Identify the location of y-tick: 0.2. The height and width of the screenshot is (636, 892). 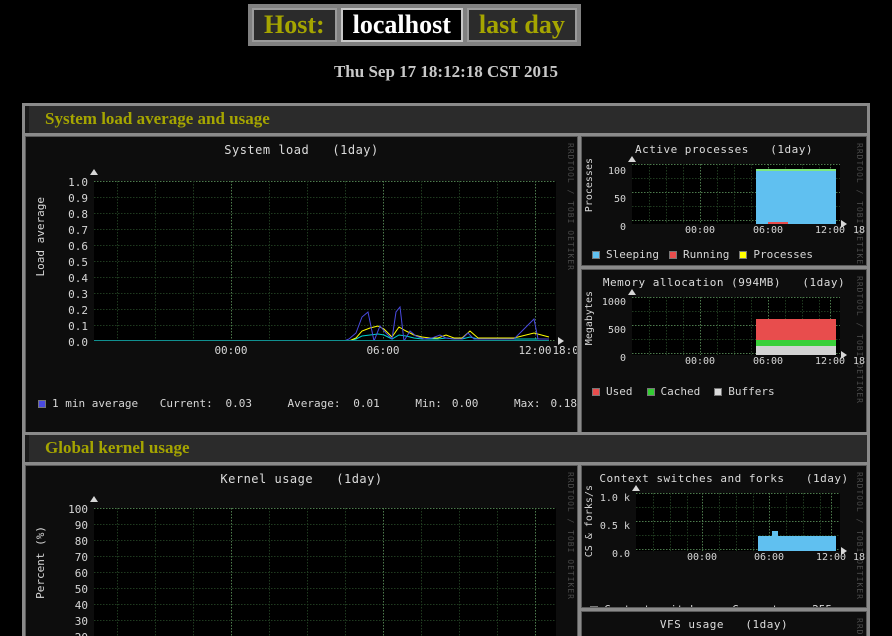
(78, 310).